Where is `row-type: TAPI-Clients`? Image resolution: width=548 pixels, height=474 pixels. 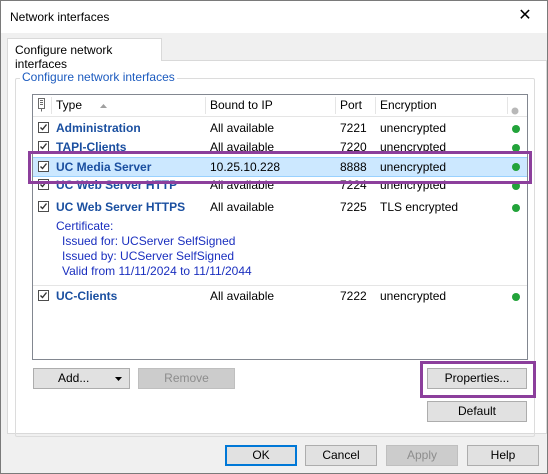 row-type: TAPI-Clients is located at coordinates (91, 147).